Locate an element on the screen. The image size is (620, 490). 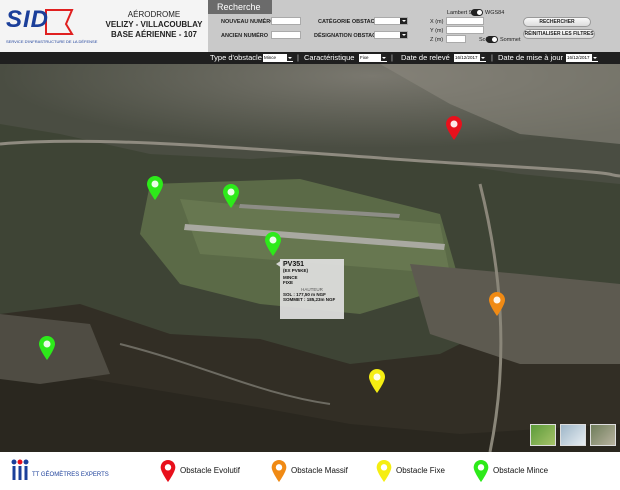
search-tab: Recherche is located at coordinates (240, 7).